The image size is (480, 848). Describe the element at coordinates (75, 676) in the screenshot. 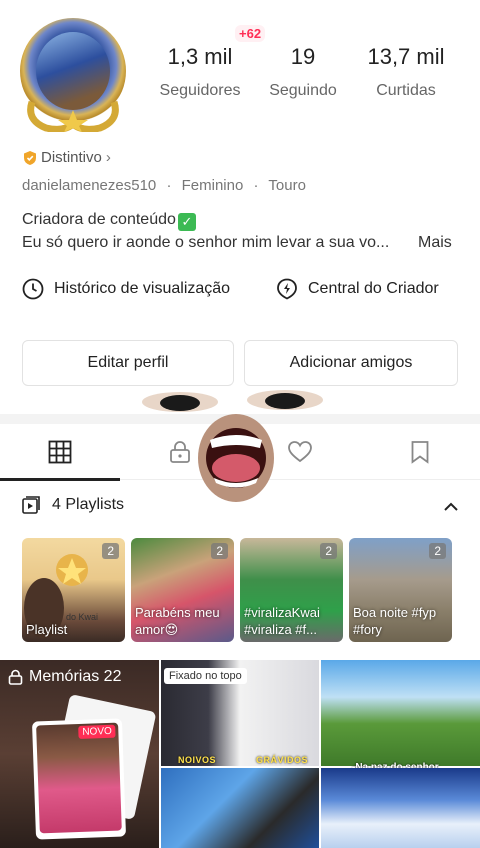

I see `memories-label: Memórias 22` at that location.